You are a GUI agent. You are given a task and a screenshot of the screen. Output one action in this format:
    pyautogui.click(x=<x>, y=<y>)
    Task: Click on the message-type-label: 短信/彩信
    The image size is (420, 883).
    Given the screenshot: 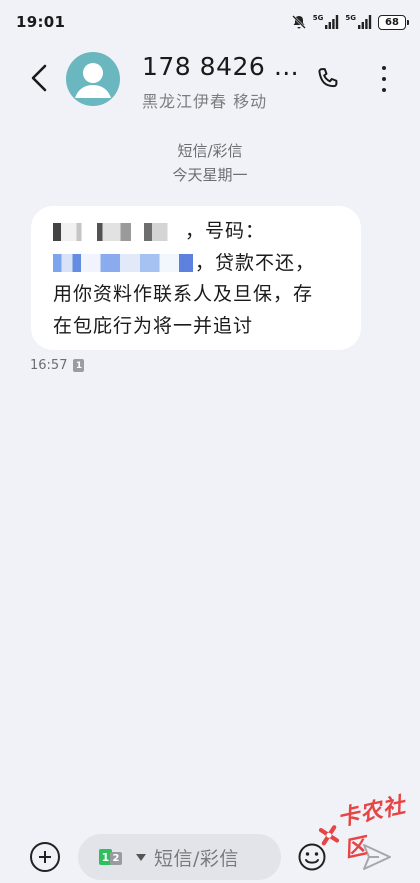 What is the action you would take?
    pyautogui.click(x=210, y=151)
    